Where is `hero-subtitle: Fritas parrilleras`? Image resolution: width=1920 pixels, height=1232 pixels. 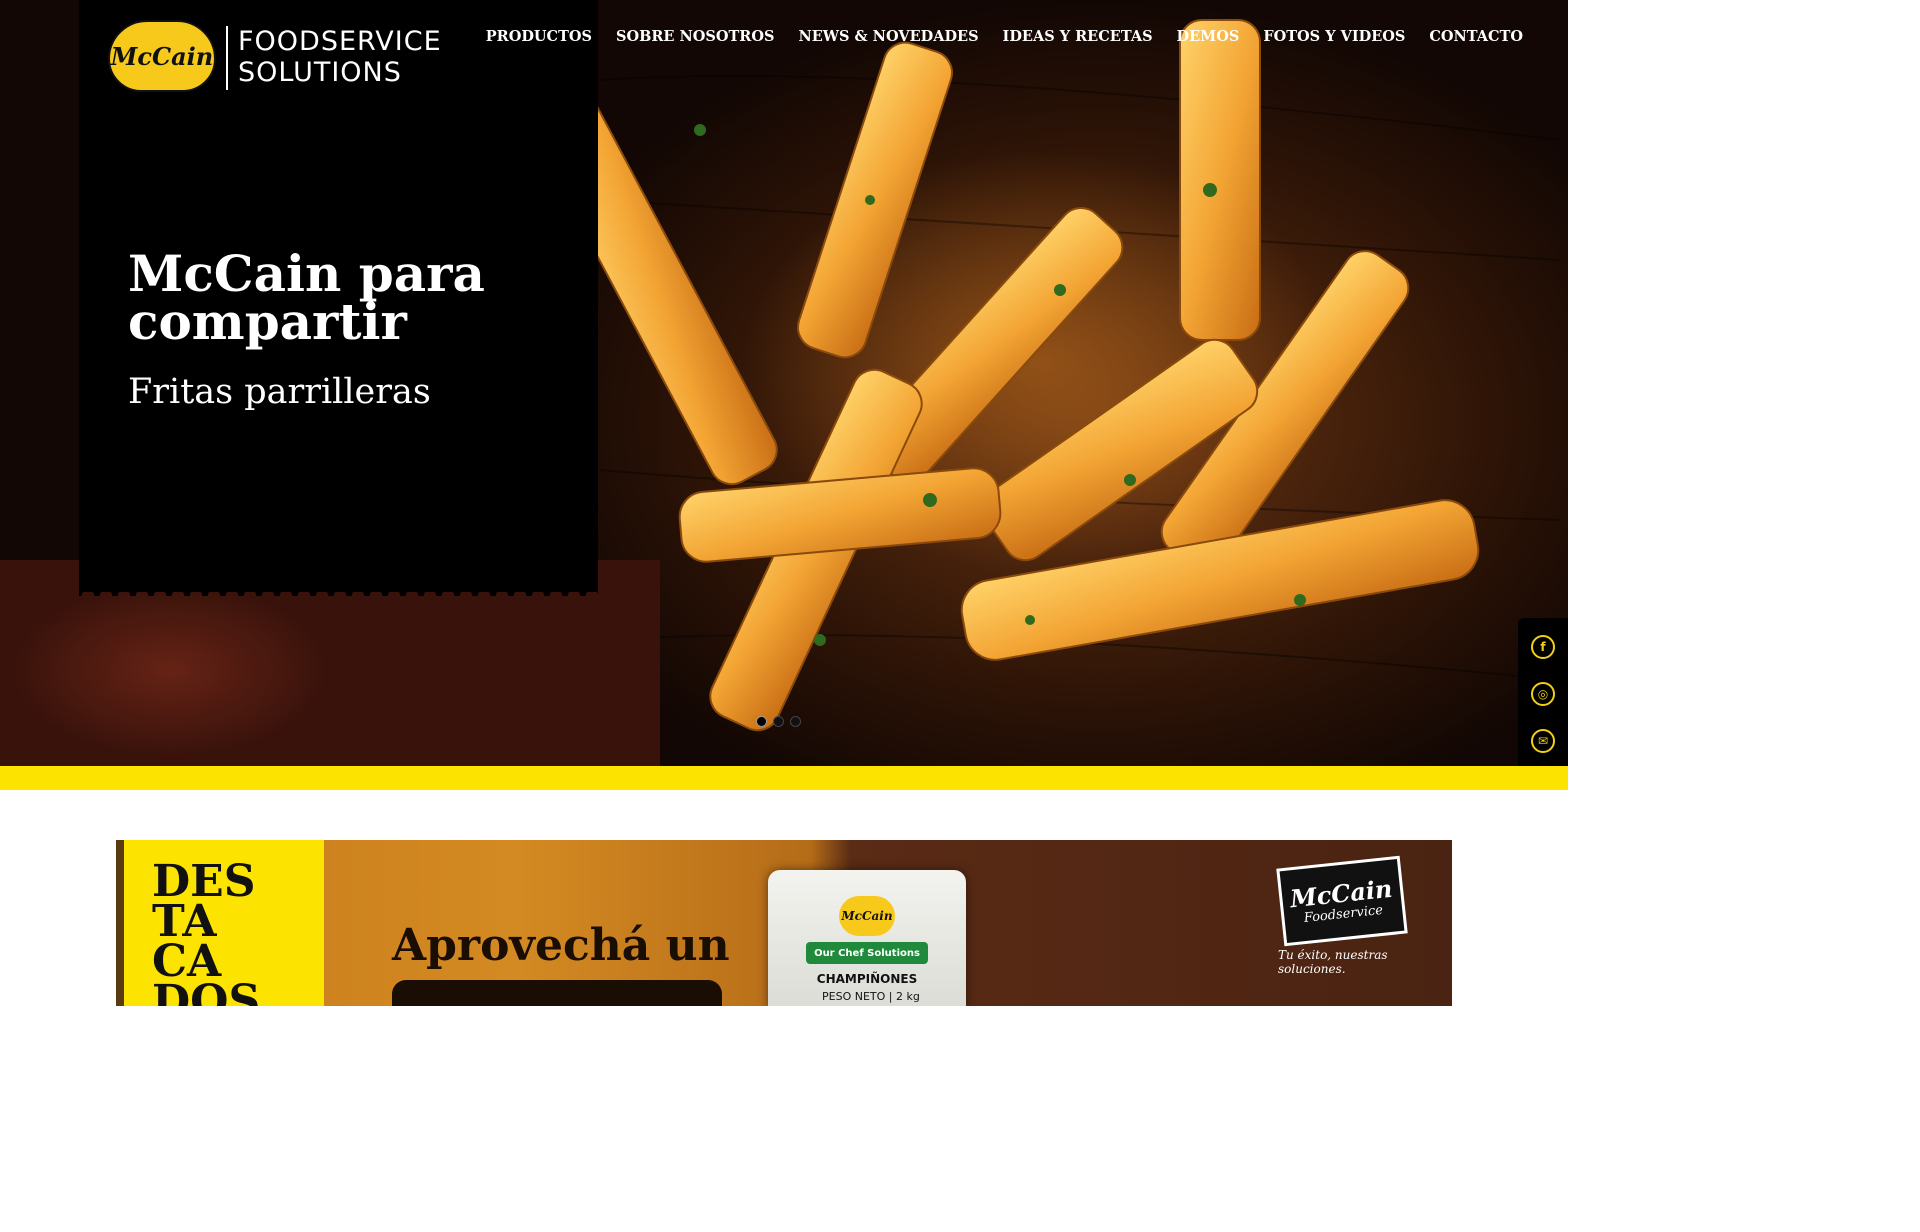 hero-subtitle: Fritas parrilleras is located at coordinates (279, 392).